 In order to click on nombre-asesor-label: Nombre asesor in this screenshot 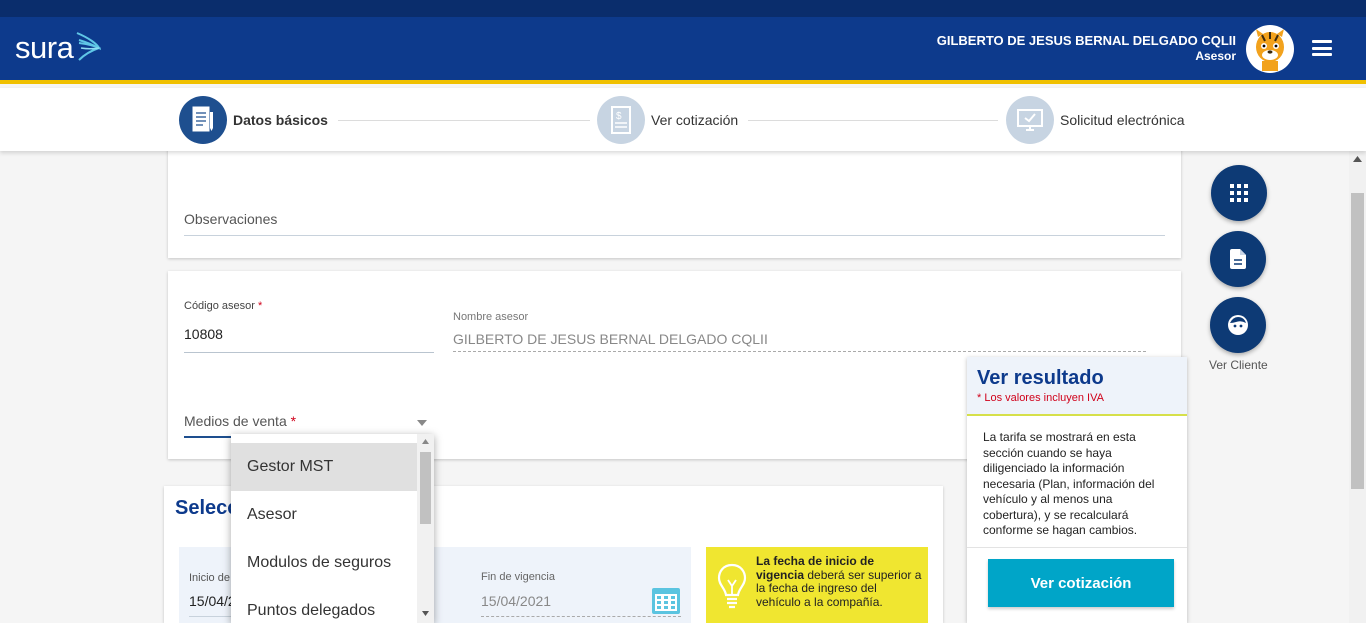, I will do `click(491, 317)`.